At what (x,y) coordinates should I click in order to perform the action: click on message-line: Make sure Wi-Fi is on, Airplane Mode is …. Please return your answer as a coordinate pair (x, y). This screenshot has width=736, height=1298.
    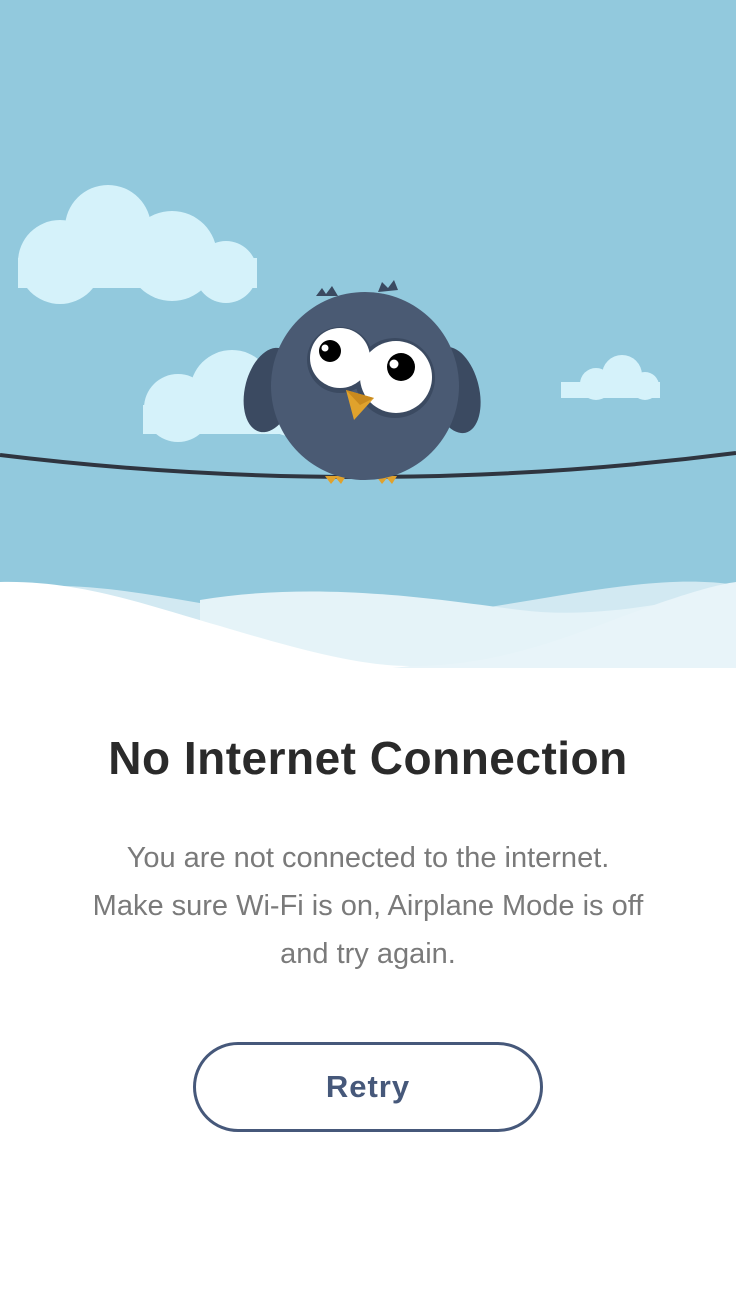
    Looking at the image, I should click on (368, 906).